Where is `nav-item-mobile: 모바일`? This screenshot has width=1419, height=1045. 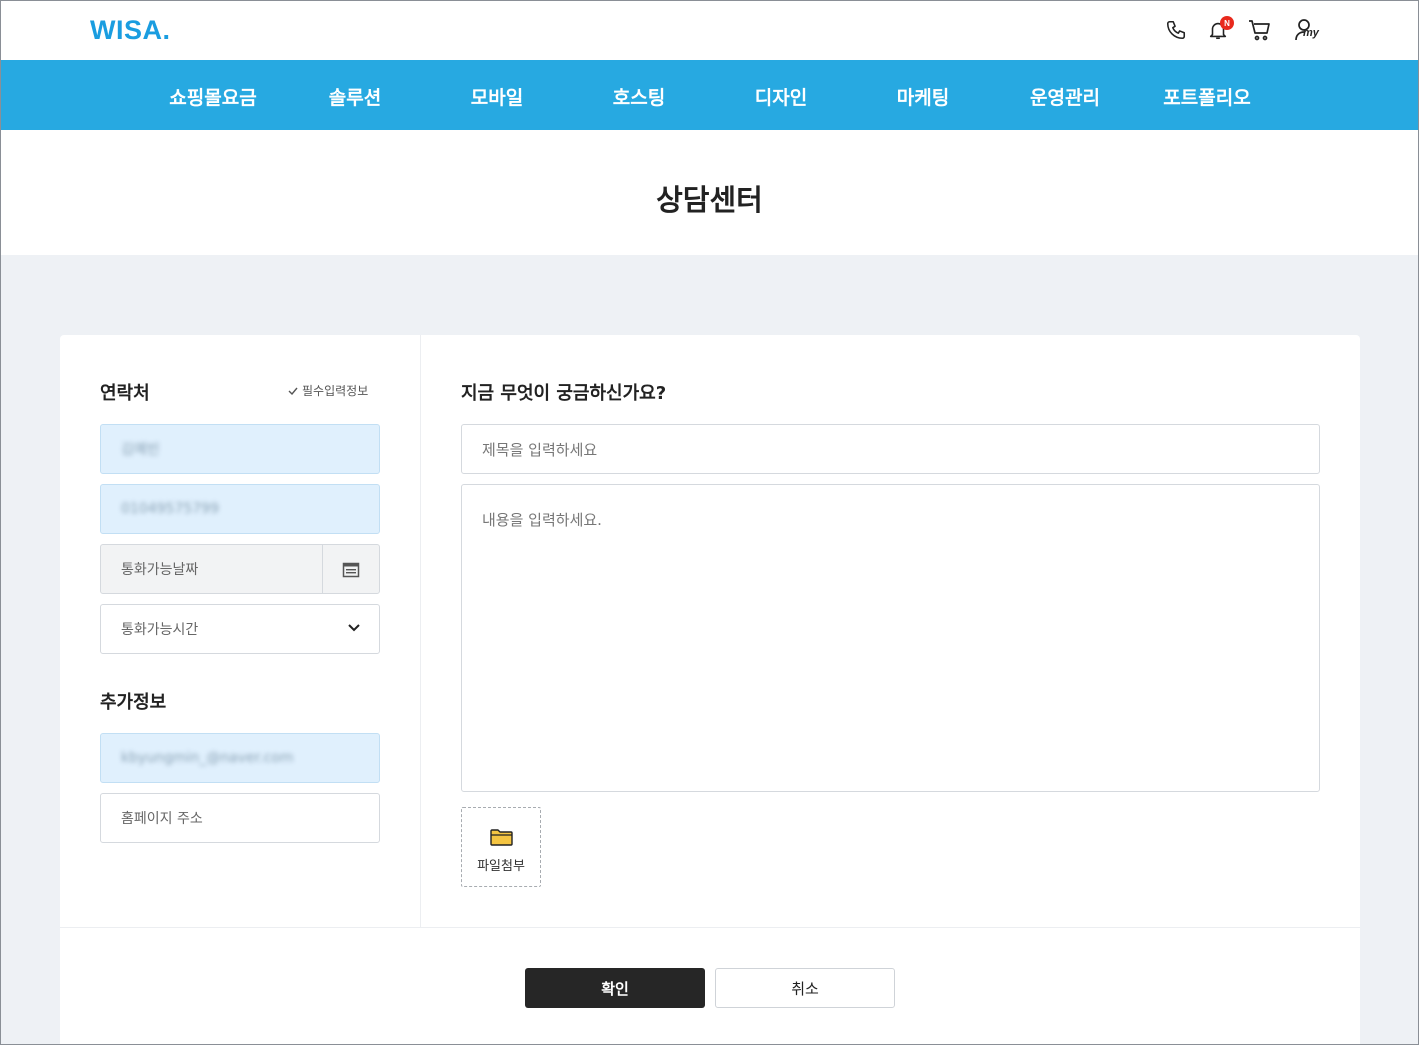 nav-item-mobile: 모바일 is located at coordinates (497, 96).